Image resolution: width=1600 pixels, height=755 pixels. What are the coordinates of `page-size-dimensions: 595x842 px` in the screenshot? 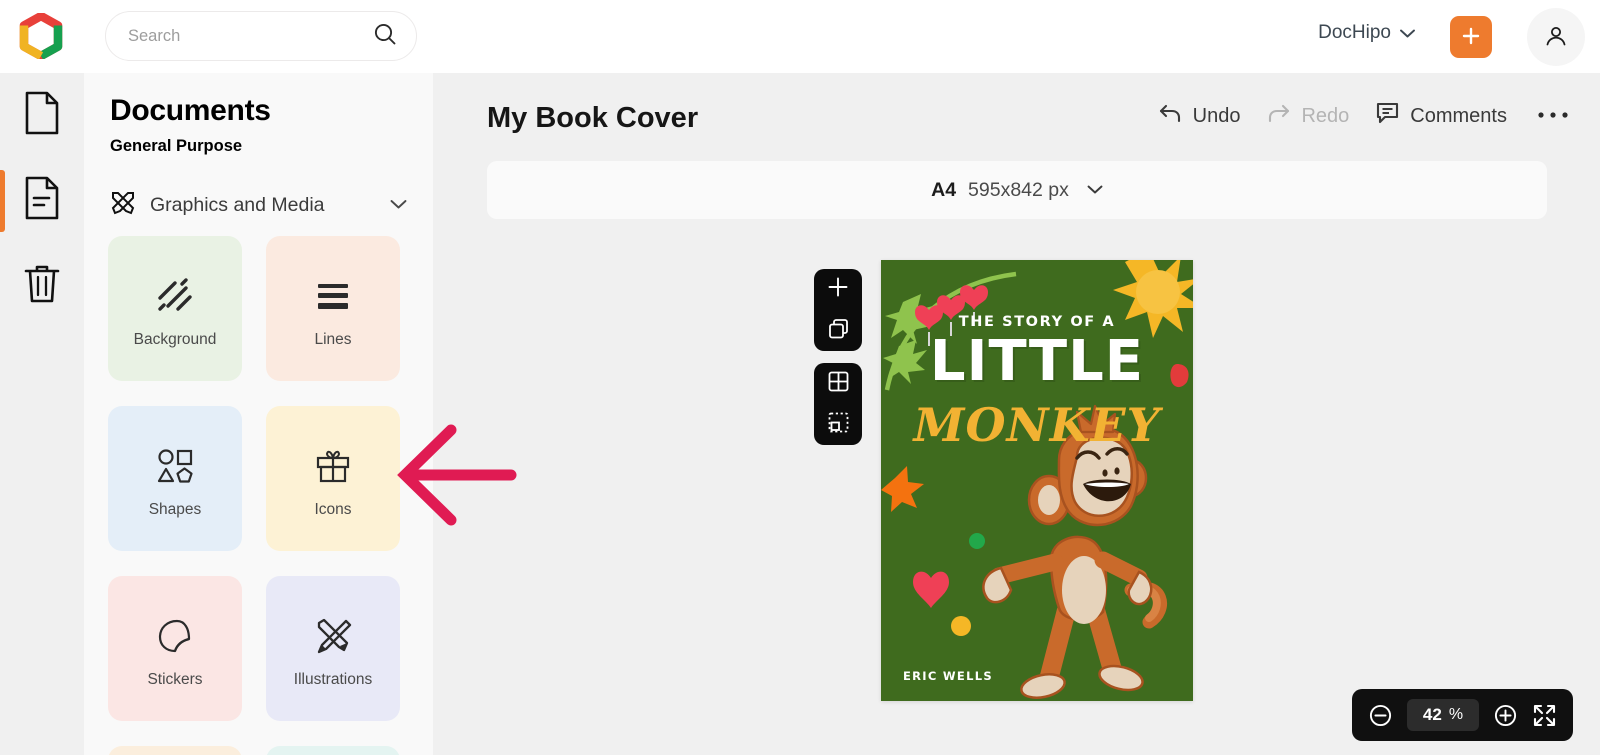 It's located at (1018, 189).